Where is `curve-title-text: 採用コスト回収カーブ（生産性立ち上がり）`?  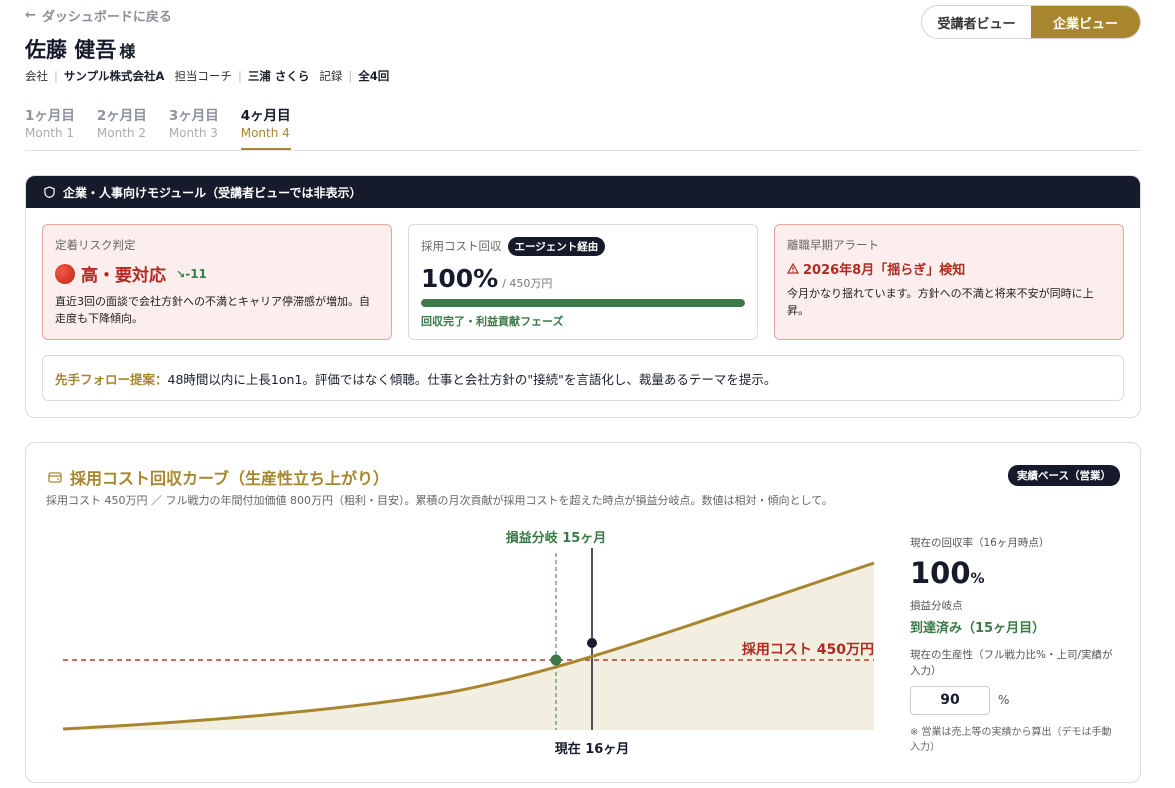
curve-title-text: 採用コスト回収カーブ（生産性立ち上がり） is located at coordinates (230, 478).